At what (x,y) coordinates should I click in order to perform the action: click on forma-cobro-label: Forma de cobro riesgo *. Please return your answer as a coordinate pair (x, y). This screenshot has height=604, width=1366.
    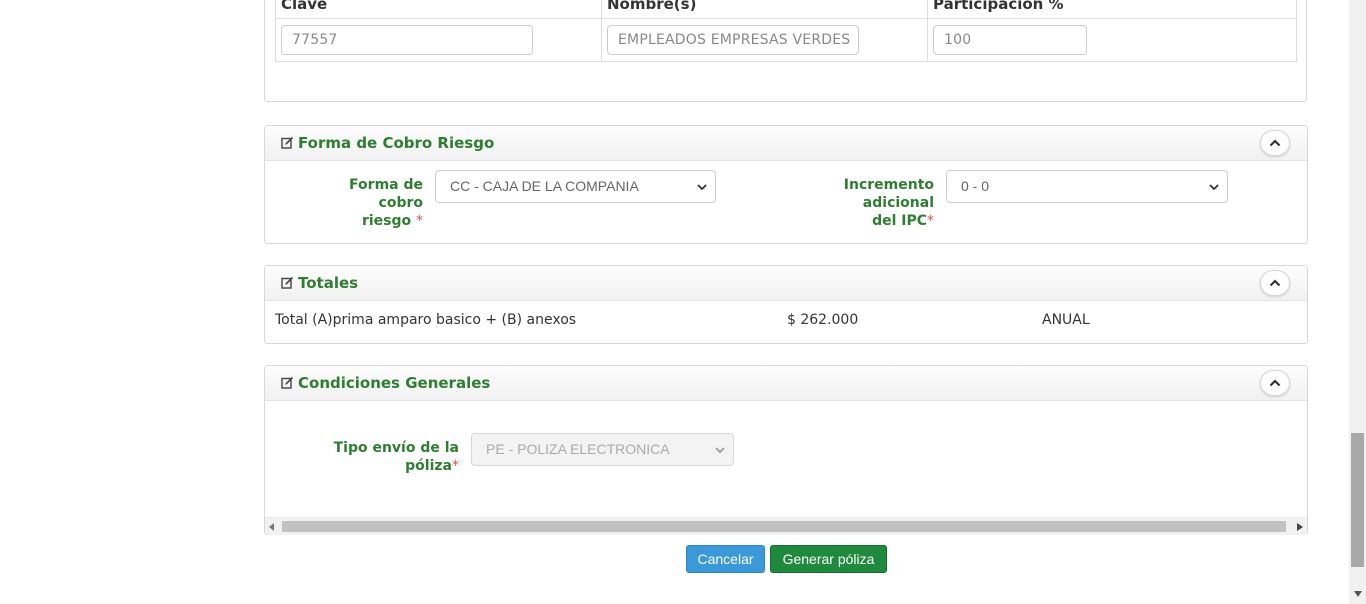
    Looking at the image, I should click on (361, 203).